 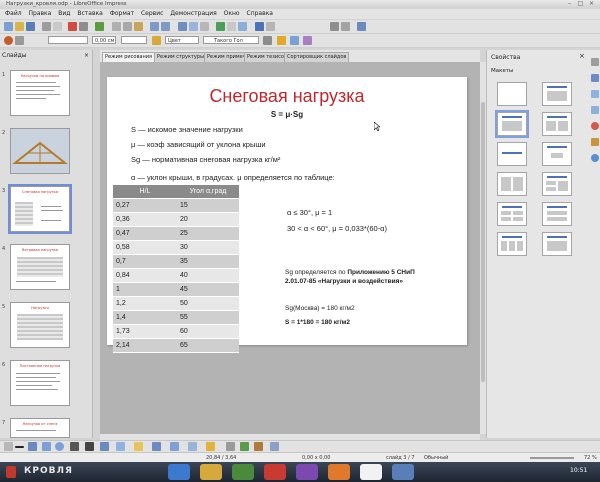 What do you see at coordinates (281, 40) in the screenshot?
I see `rotate-icon` at bounding box center [281, 40].